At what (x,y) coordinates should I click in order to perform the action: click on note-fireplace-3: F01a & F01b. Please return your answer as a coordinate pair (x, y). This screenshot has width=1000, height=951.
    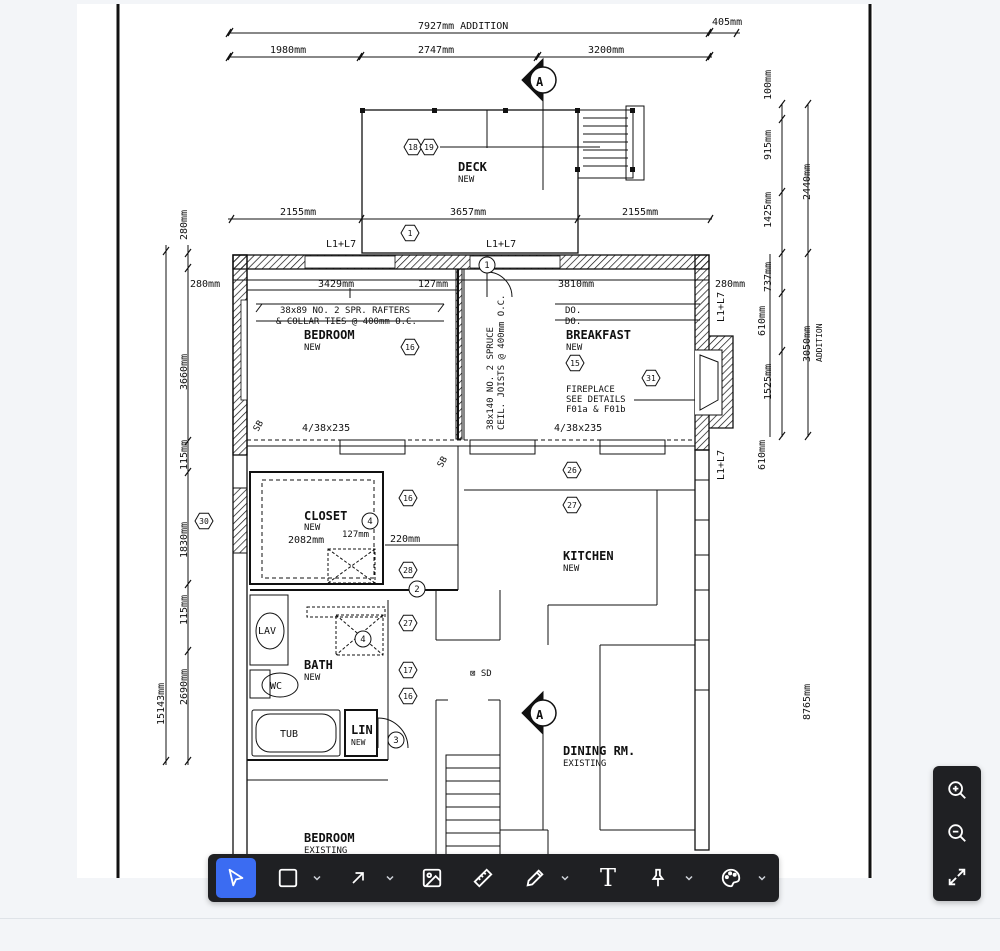
    Looking at the image, I should click on (596, 410).